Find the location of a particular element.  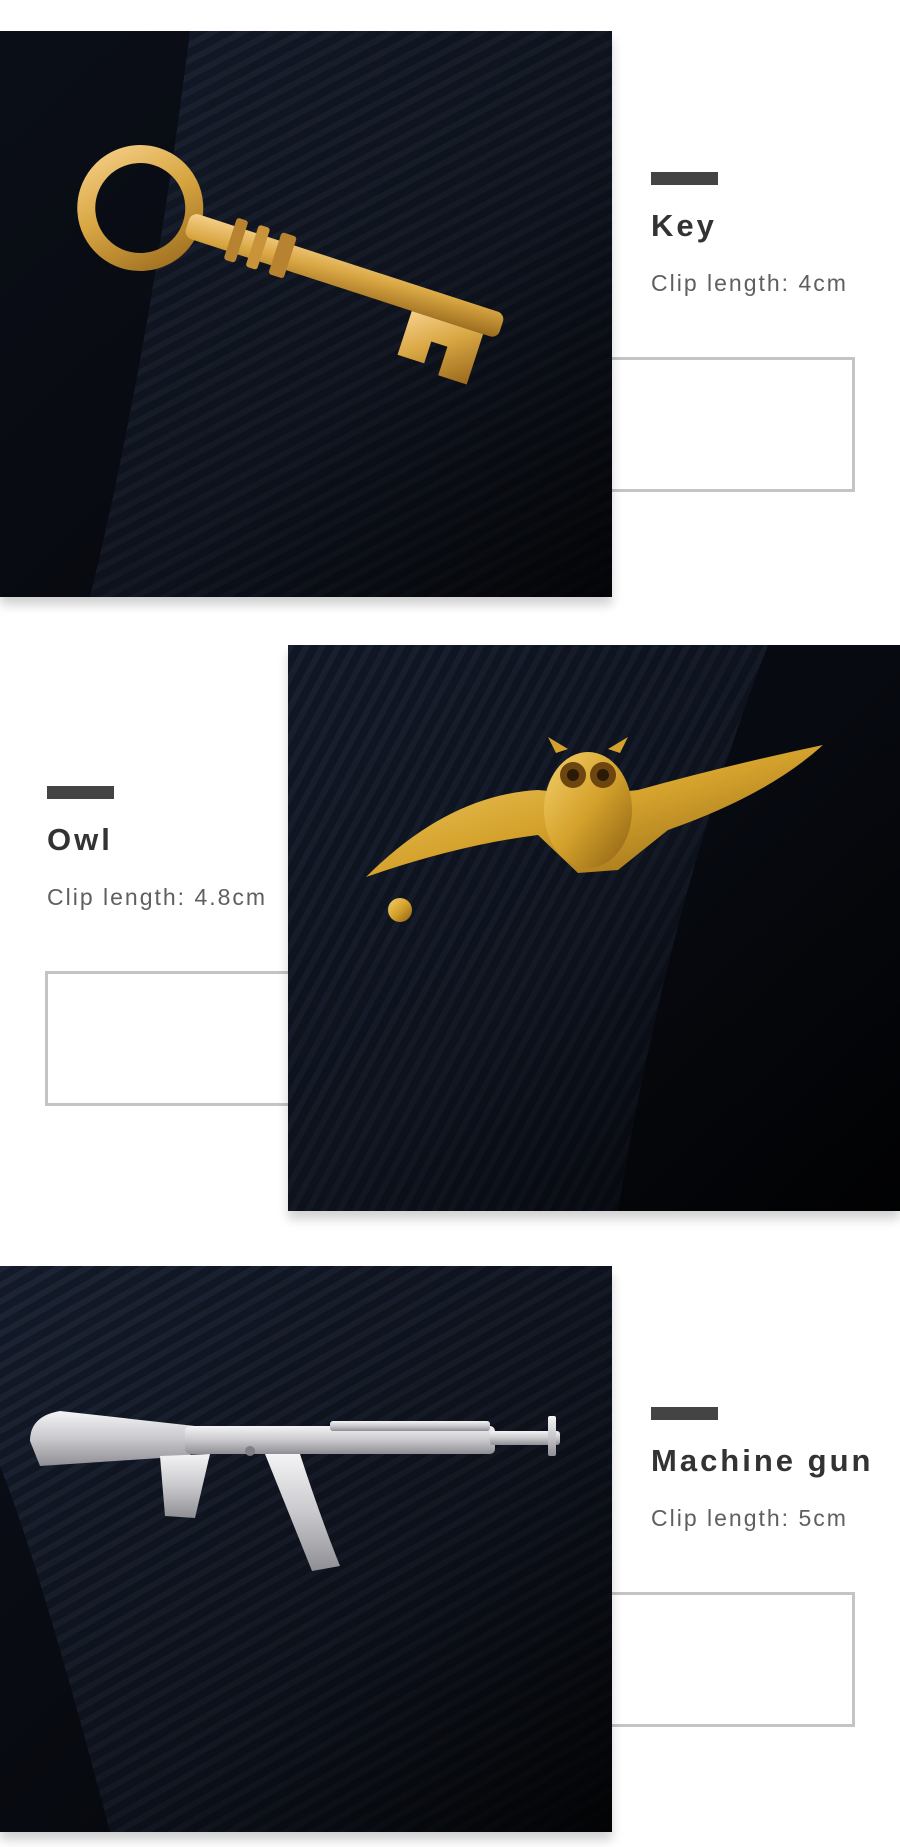

product-name: Owl is located at coordinates (80, 839).